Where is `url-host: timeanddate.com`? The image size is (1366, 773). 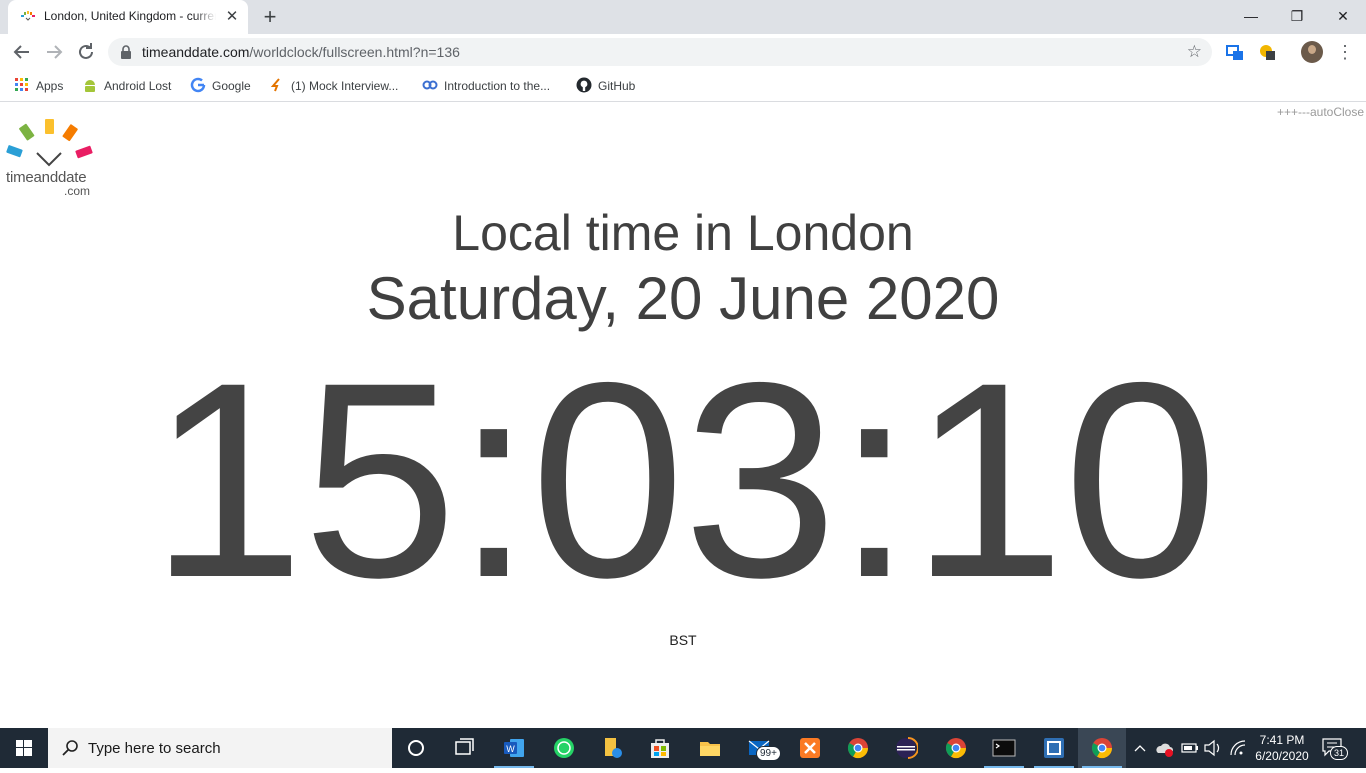
url-host: timeanddate.com is located at coordinates (196, 52).